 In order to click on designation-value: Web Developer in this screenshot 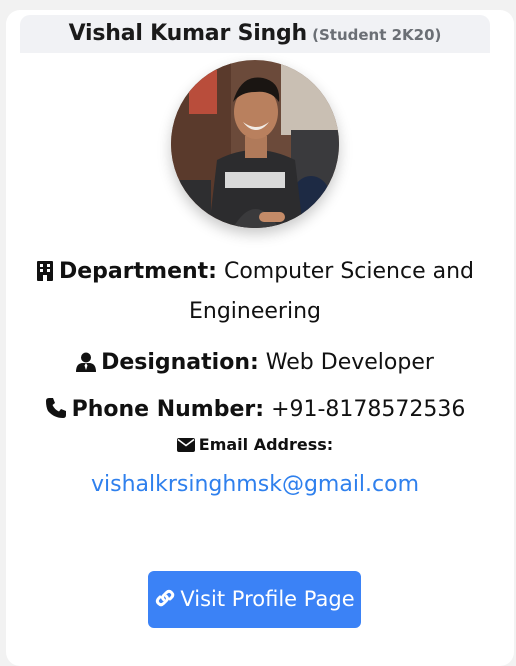, I will do `click(349, 362)`.